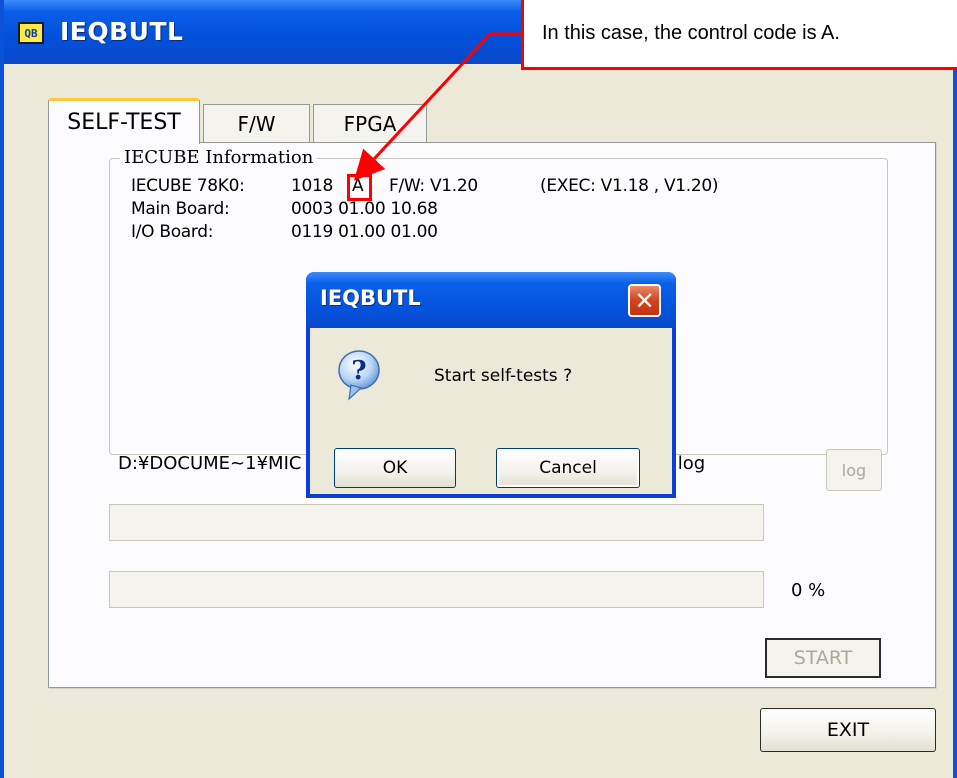  What do you see at coordinates (491, 300) in the screenshot?
I see `dialog-titlebar: IEQBUTL ✕` at bounding box center [491, 300].